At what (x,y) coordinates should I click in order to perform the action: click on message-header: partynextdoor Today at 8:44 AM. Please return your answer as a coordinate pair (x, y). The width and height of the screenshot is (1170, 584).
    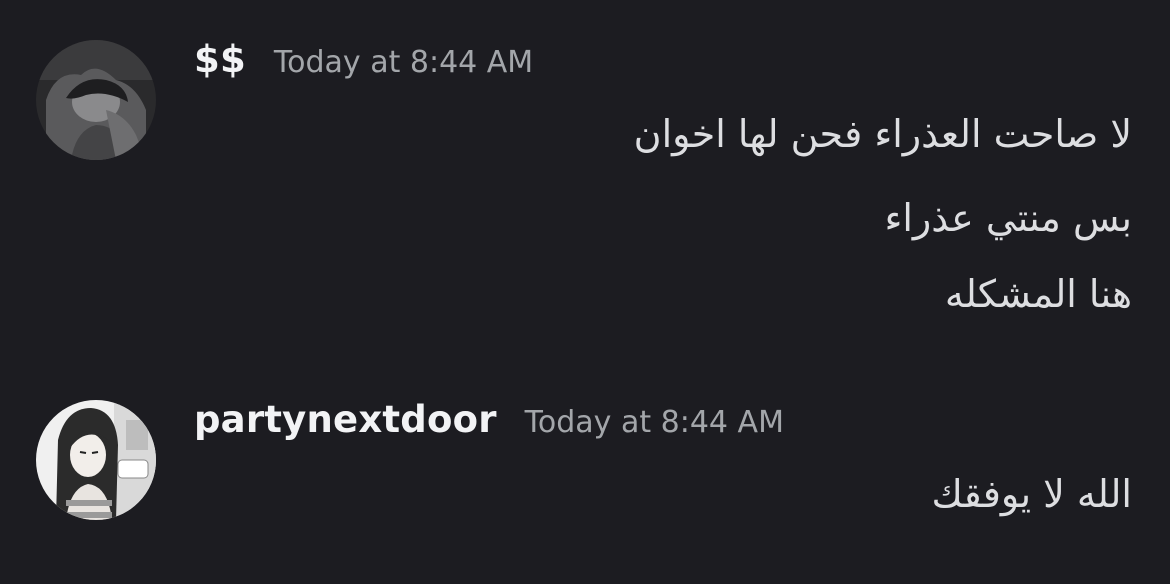
    Looking at the image, I should click on (489, 428).